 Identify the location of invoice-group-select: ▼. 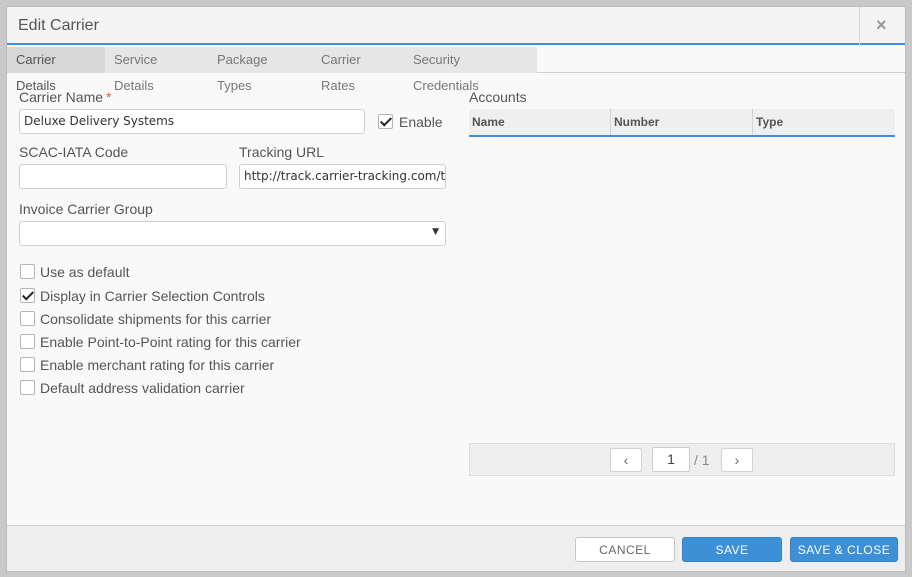
(232, 233).